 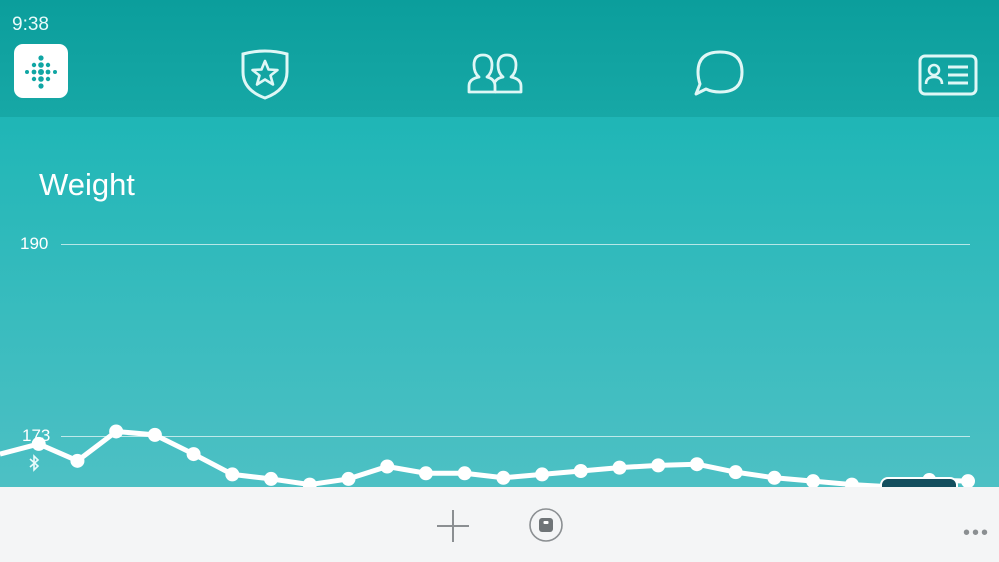 I want to click on fitbit-home-button, so click(x=41, y=71).